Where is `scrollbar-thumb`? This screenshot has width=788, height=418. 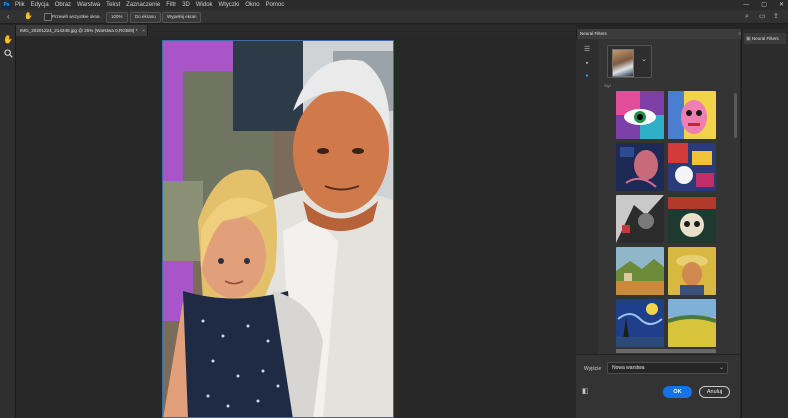 scrollbar-thumb is located at coordinates (735, 115).